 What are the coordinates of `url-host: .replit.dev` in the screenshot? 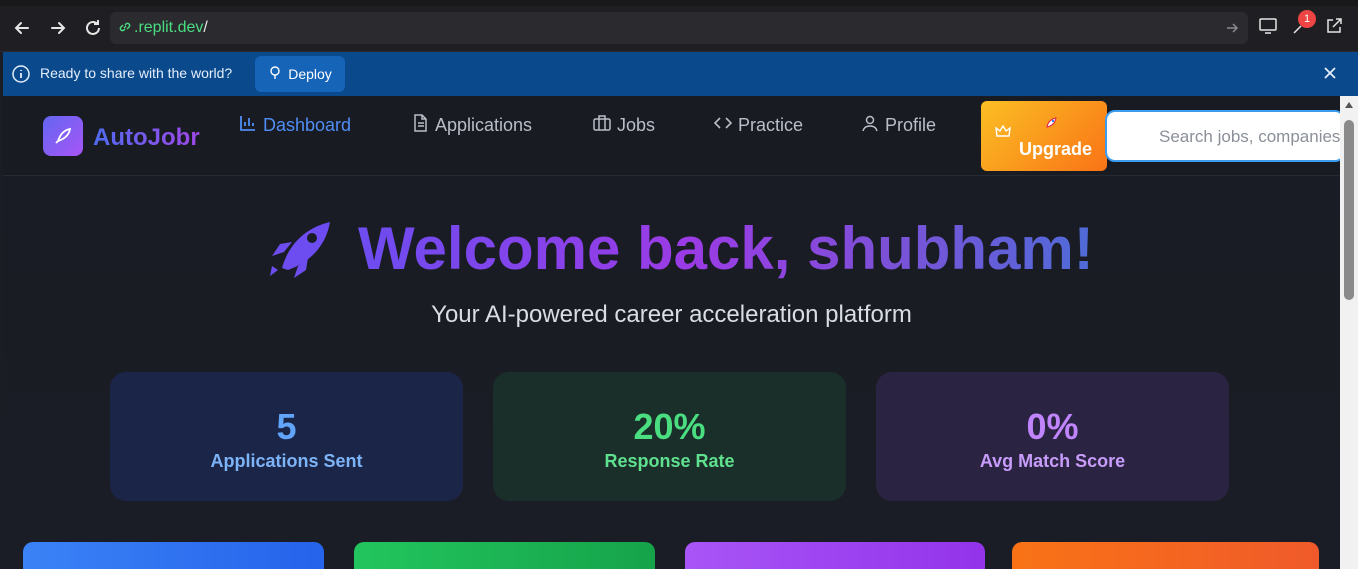 It's located at (169, 27).